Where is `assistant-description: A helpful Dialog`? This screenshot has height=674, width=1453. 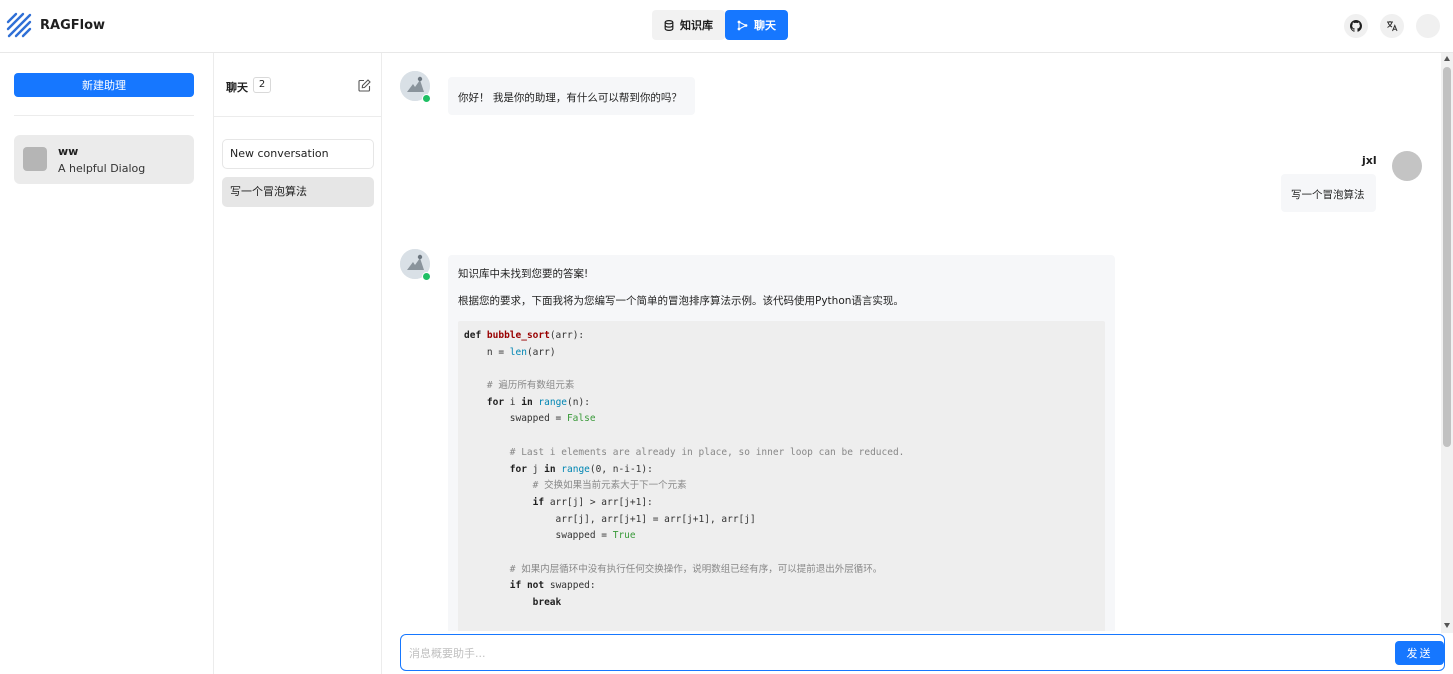
assistant-description: A helpful Dialog is located at coordinates (102, 168).